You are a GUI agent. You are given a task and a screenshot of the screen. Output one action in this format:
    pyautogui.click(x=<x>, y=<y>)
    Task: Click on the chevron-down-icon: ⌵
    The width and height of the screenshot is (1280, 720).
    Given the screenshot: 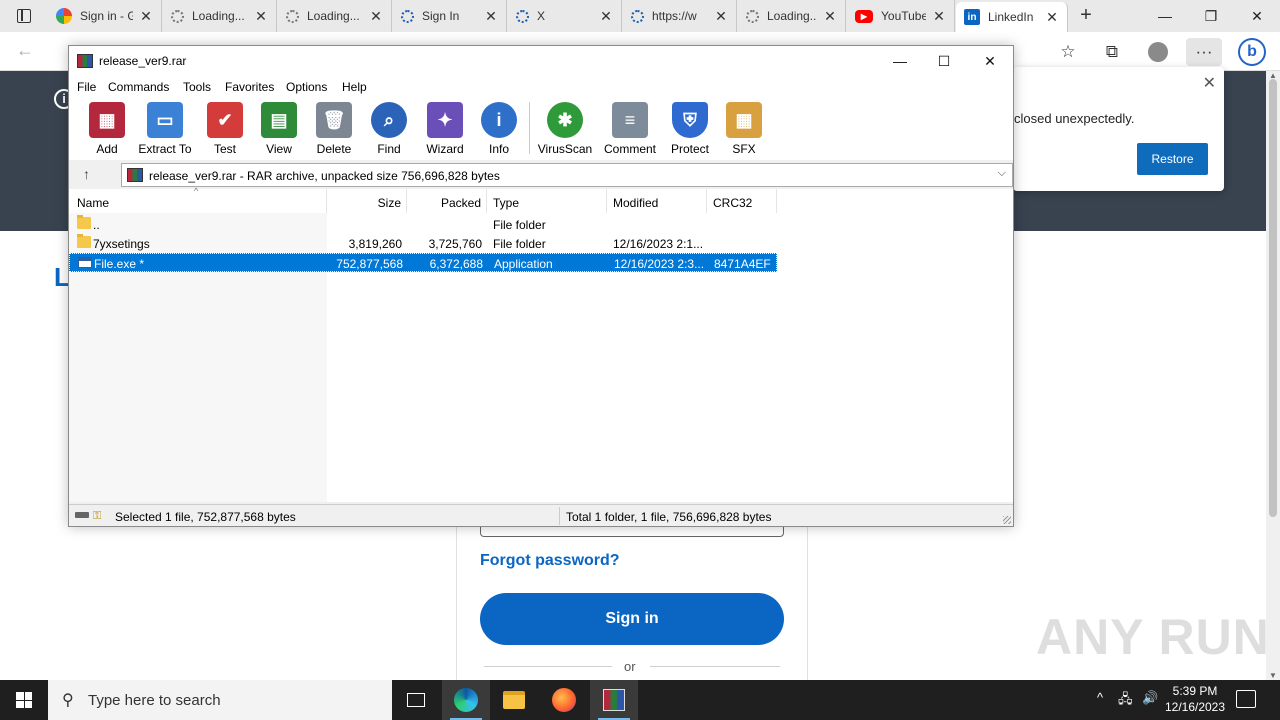 What is the action you would take?
    pyautogui.click(x=1002, y=173)
    